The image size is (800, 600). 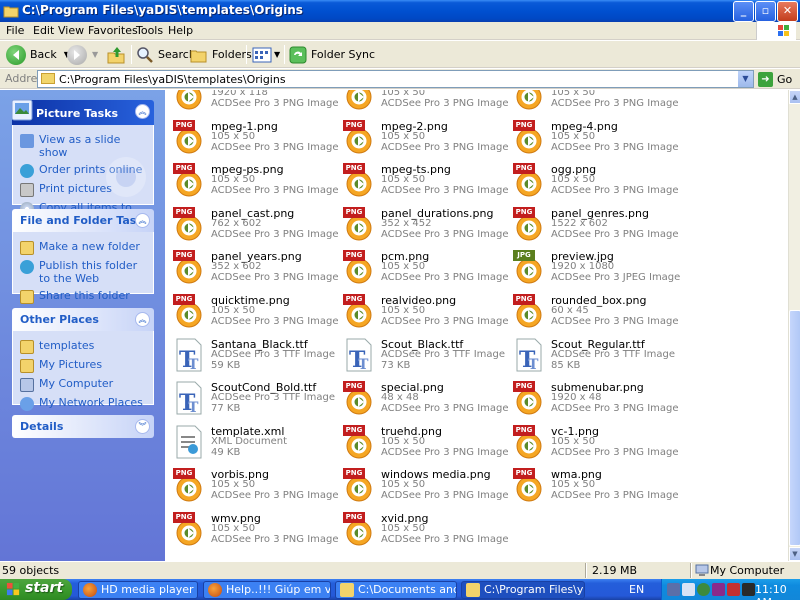 What do you see at coordinates (172, 79) in the screenshot?
I see `address-path: C:\Program Files\yaDIS\templates\Origins` at bounding box center [172, 79].